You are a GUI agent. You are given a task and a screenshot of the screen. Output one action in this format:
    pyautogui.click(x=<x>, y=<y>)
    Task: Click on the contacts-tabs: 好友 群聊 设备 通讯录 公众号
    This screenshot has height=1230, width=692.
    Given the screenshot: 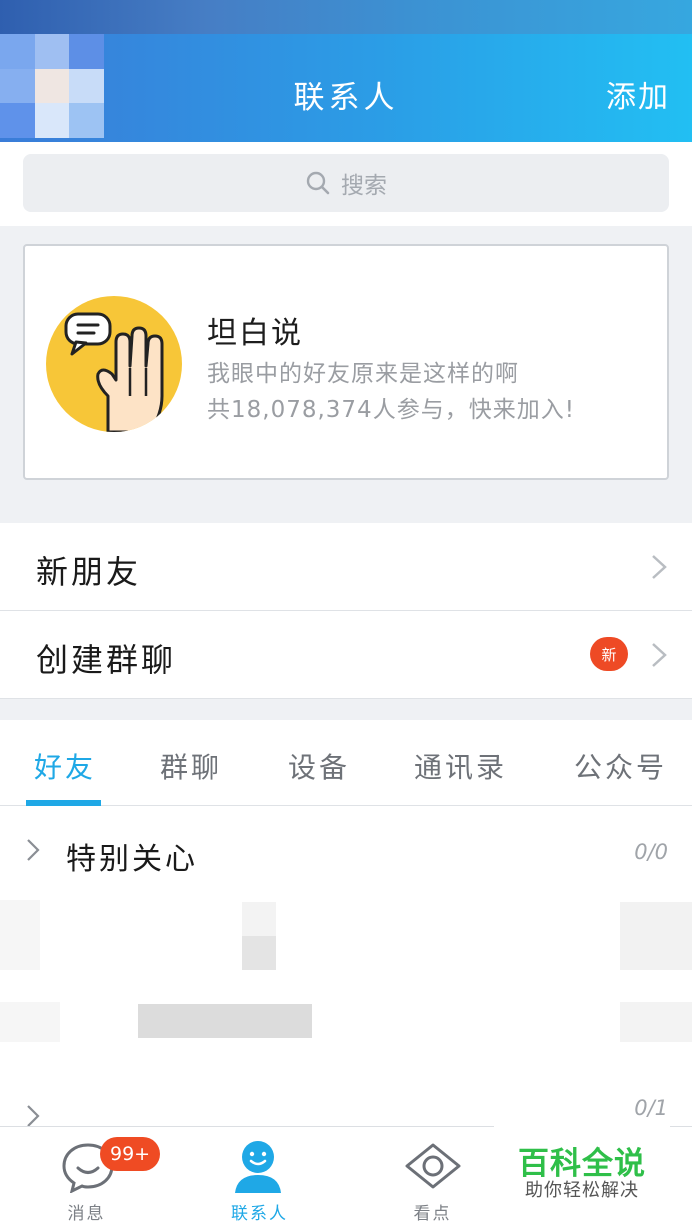 What is the action you would take?
    pyautogui.click(x=346, y=763)
    